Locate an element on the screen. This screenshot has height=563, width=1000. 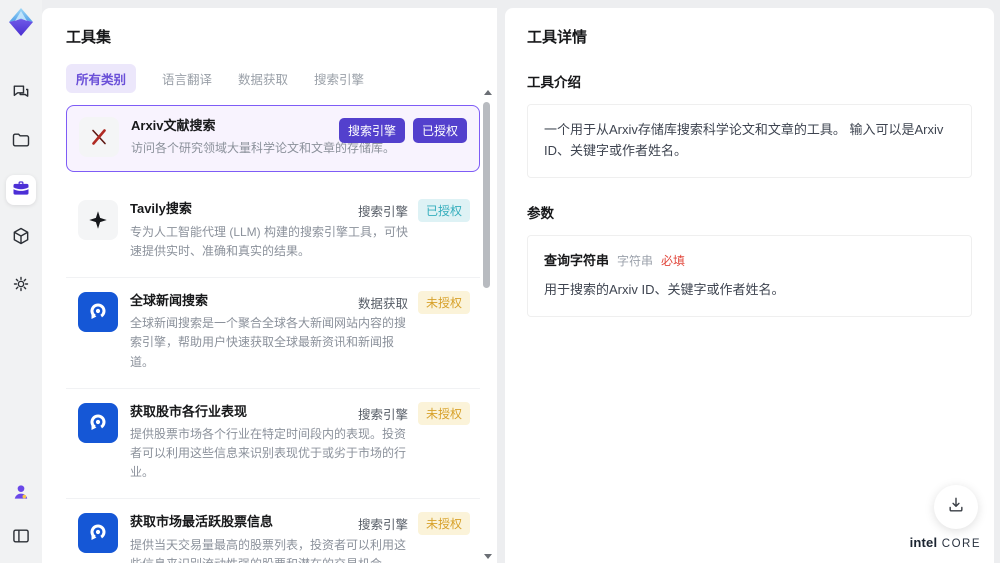
panel-divider is located at coordinates (501, 281).